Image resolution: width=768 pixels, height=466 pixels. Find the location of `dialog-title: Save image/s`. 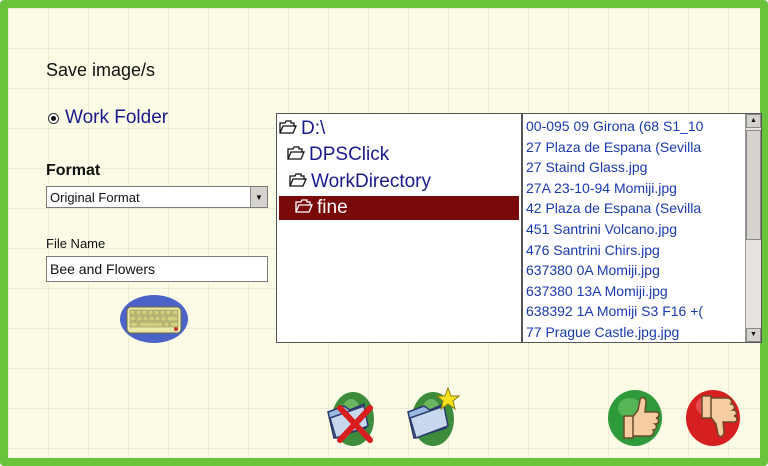

dialog-title: Save image/s is located at coordinates (101, 70).